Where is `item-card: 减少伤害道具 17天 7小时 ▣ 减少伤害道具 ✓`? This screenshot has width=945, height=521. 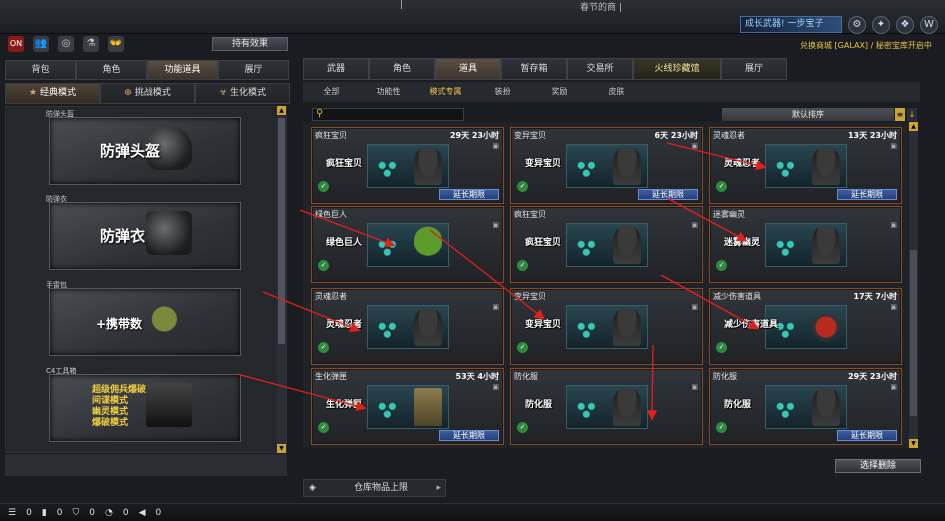
item-card: 减少伤害道具 17天 7小时 ▣ 减少伤害道具 ✓ is located at coordinates (805, 326).